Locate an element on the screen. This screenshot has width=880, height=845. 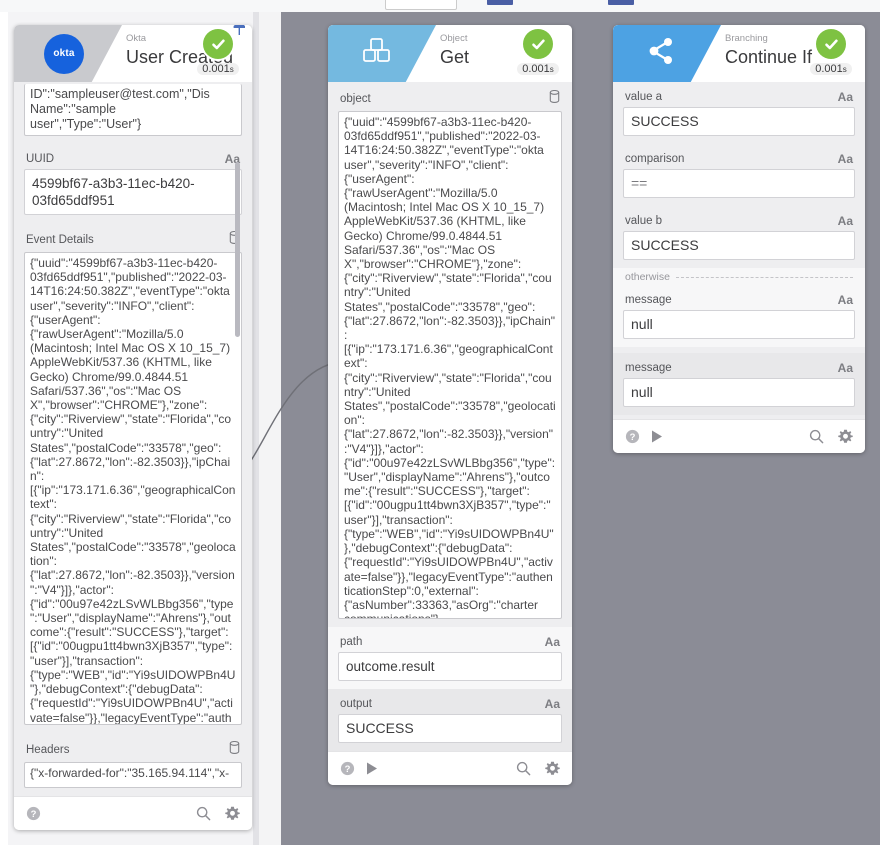
field-label-object: object is located at coordinates (355, 99).